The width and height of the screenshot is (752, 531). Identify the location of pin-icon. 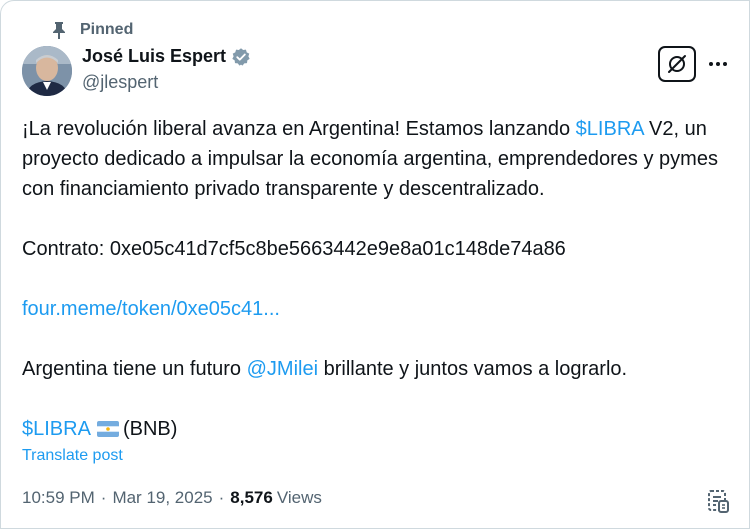
(59, 30).